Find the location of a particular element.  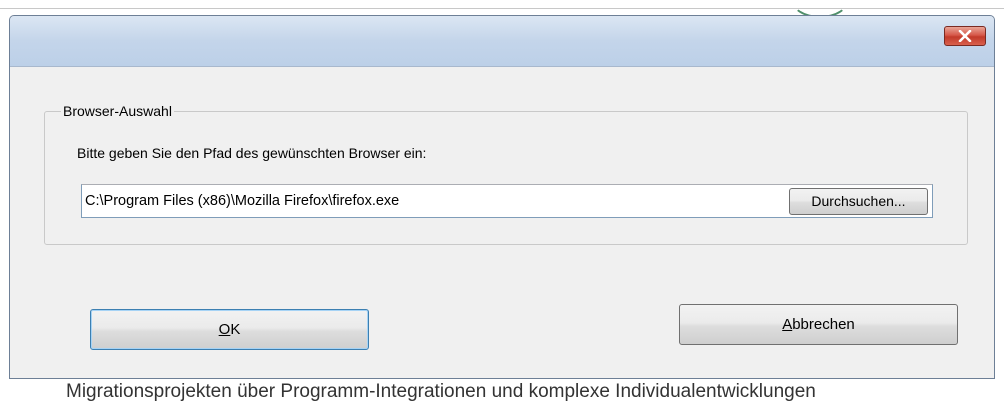

close-button is located at coordinates (965, 36).